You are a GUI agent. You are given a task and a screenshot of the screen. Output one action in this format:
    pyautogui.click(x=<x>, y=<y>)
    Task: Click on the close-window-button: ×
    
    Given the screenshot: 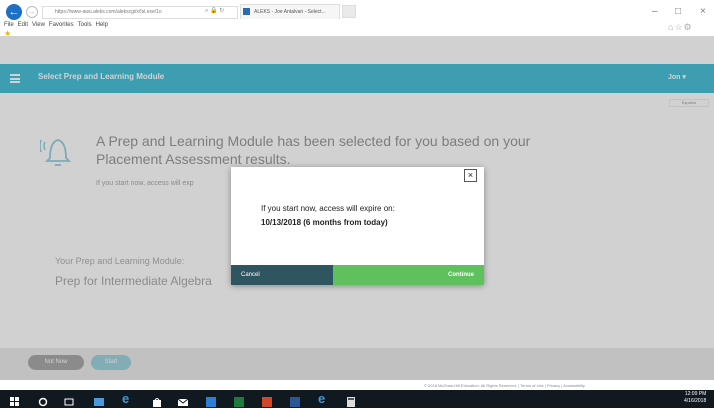 What is the action you would take?
    pyautogui.click(x=703, y=11)
    